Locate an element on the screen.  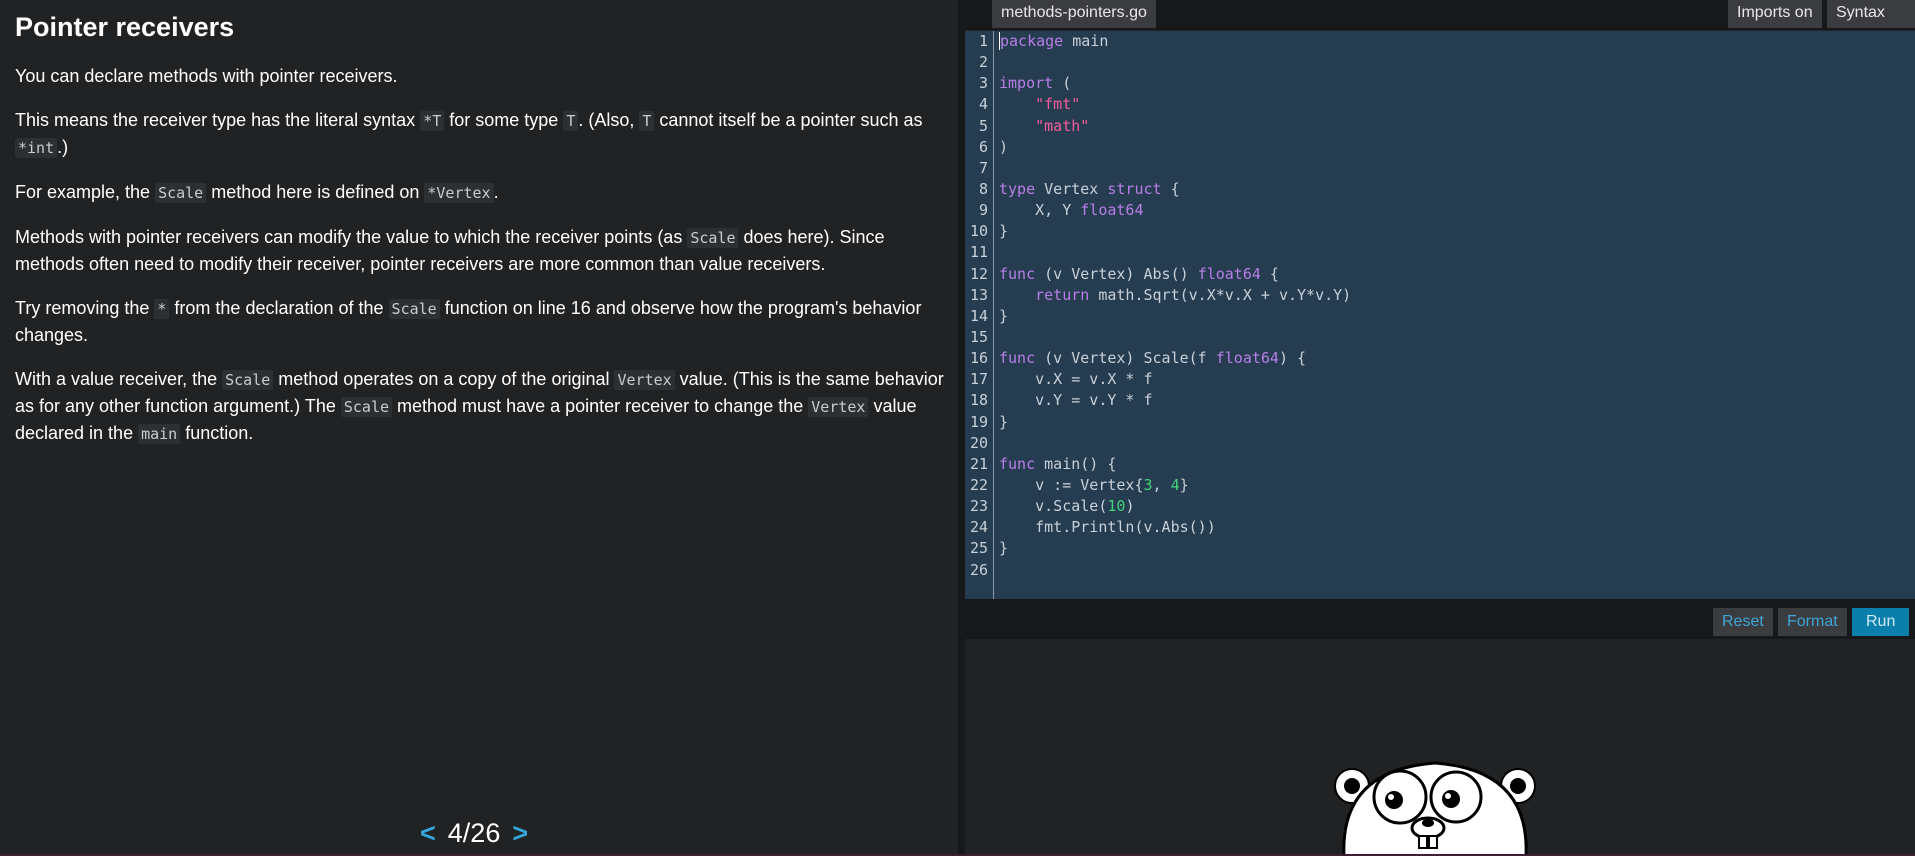
code-text: v := Vertex{ is located at coordinates (1071, 484).